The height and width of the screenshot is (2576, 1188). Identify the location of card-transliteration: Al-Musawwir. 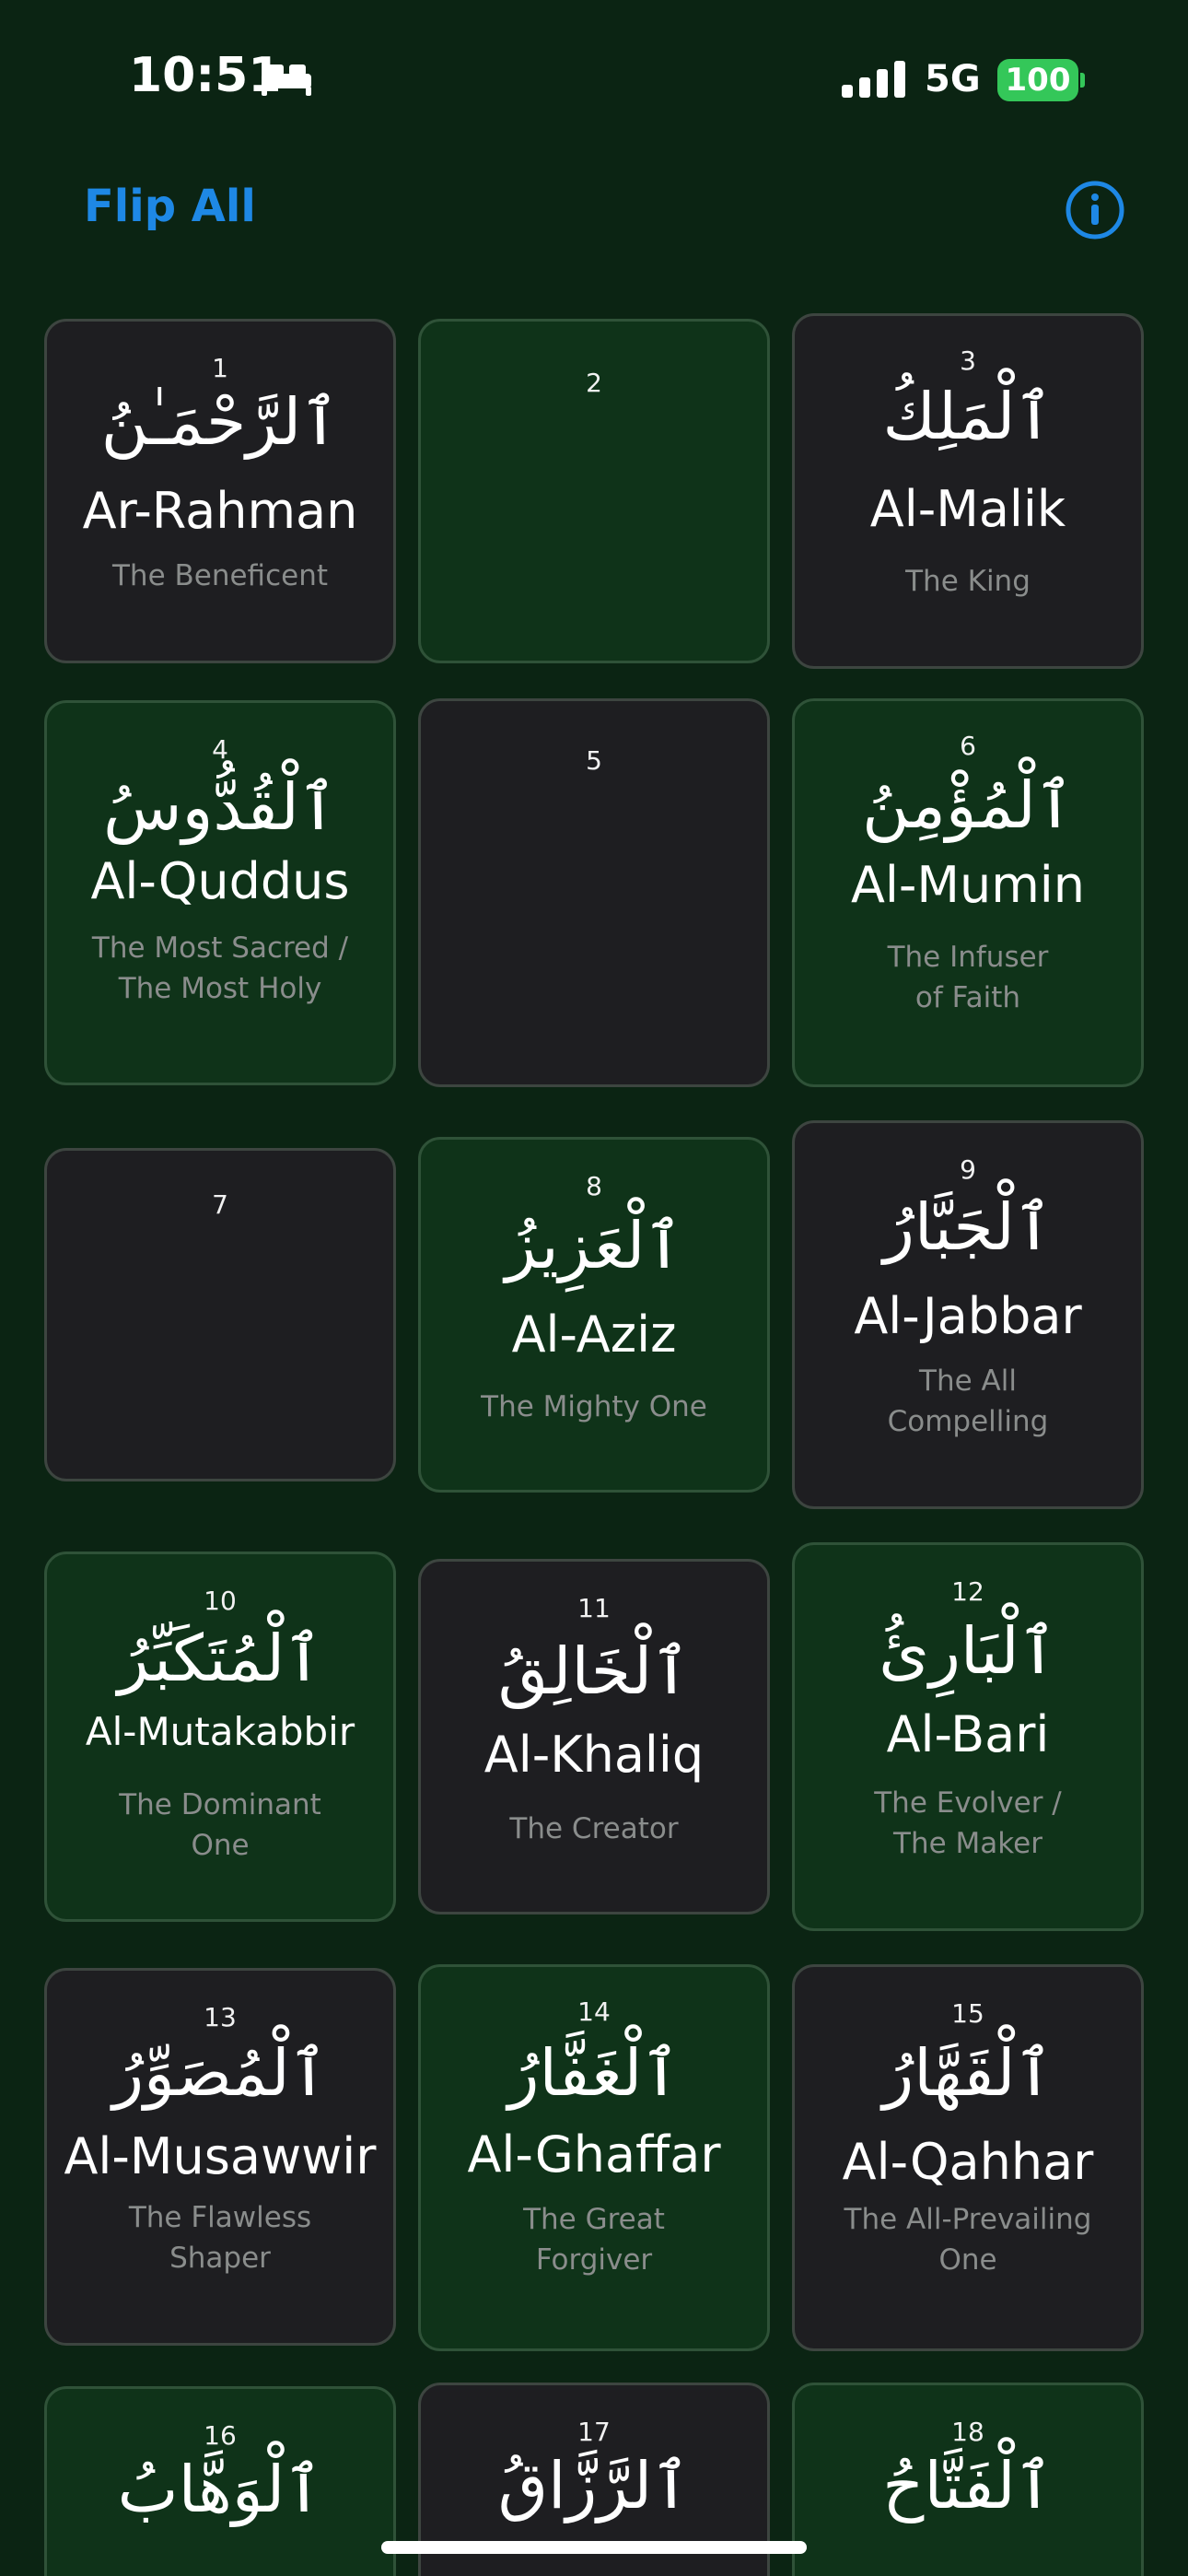
(220, 2156).